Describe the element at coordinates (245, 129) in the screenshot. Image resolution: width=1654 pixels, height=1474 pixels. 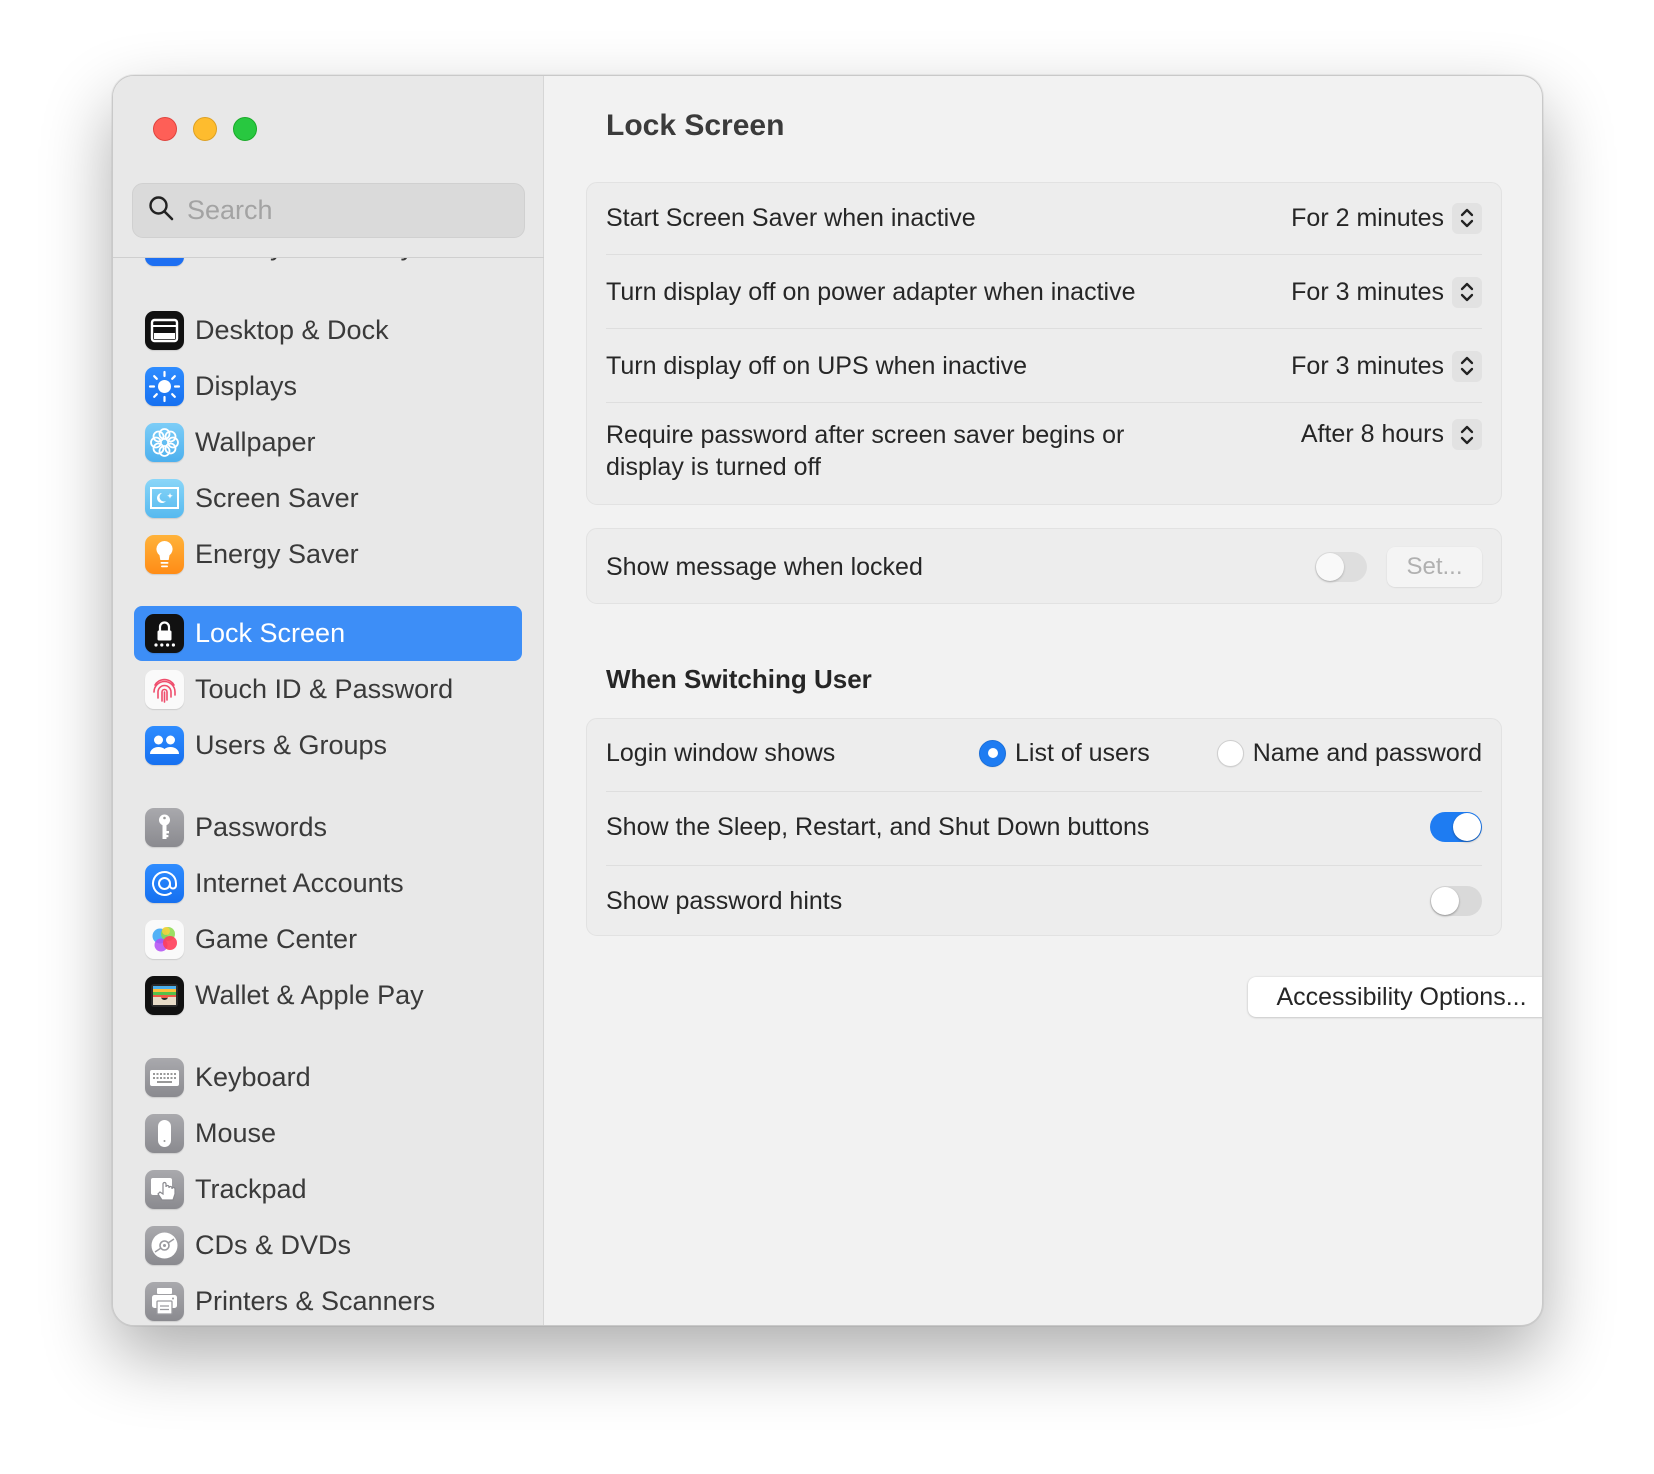
I see `zoom-button` at that location.